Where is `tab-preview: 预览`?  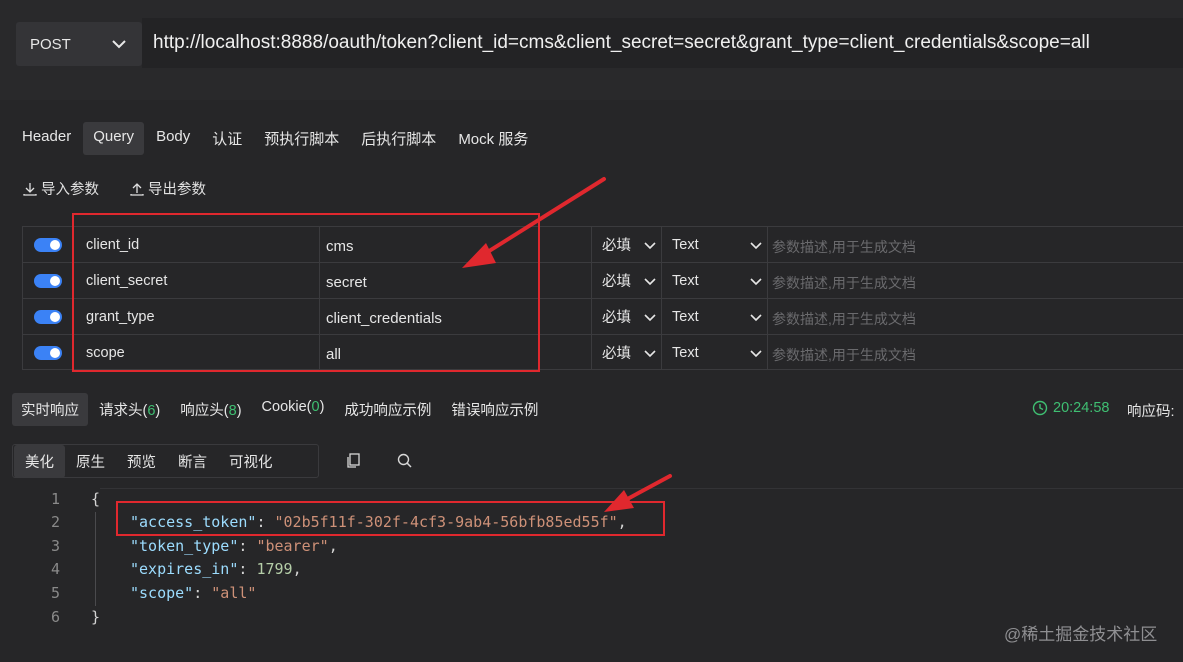
tab-preview: 预览 is located at coordinates (141, 461).